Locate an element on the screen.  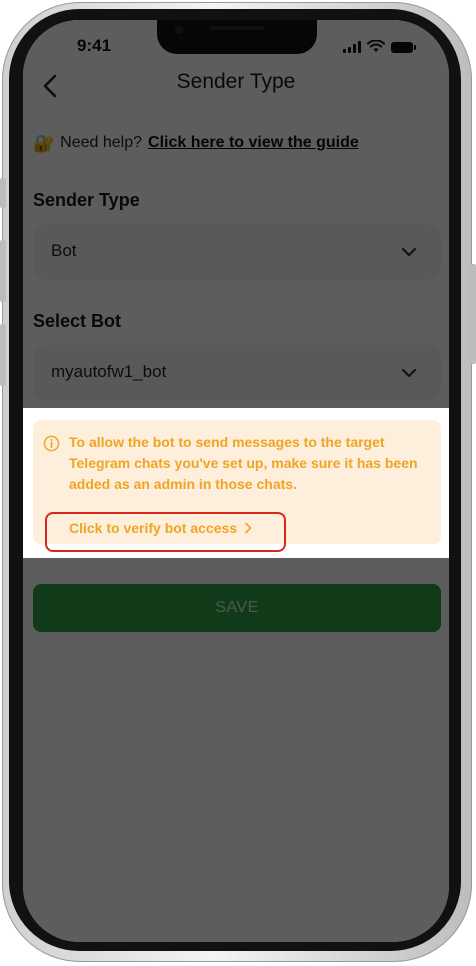
guide-link: Click here to view the guide is located at coordinates (253, 143).